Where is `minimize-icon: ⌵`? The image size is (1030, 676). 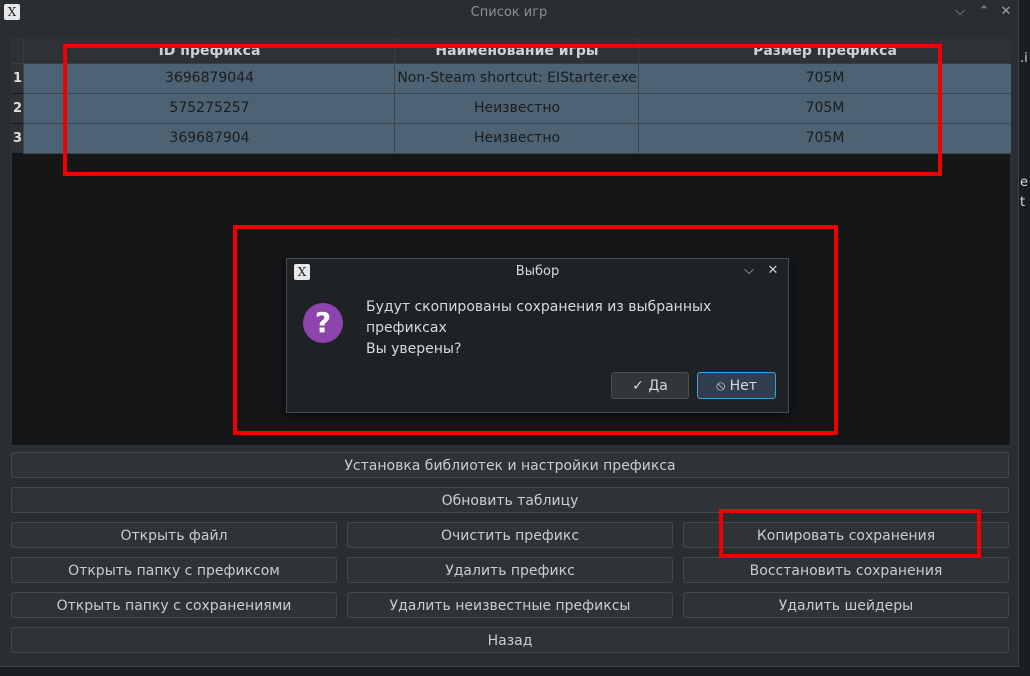 minimize-icon: ⌵ is located at coordinates (960, 12).